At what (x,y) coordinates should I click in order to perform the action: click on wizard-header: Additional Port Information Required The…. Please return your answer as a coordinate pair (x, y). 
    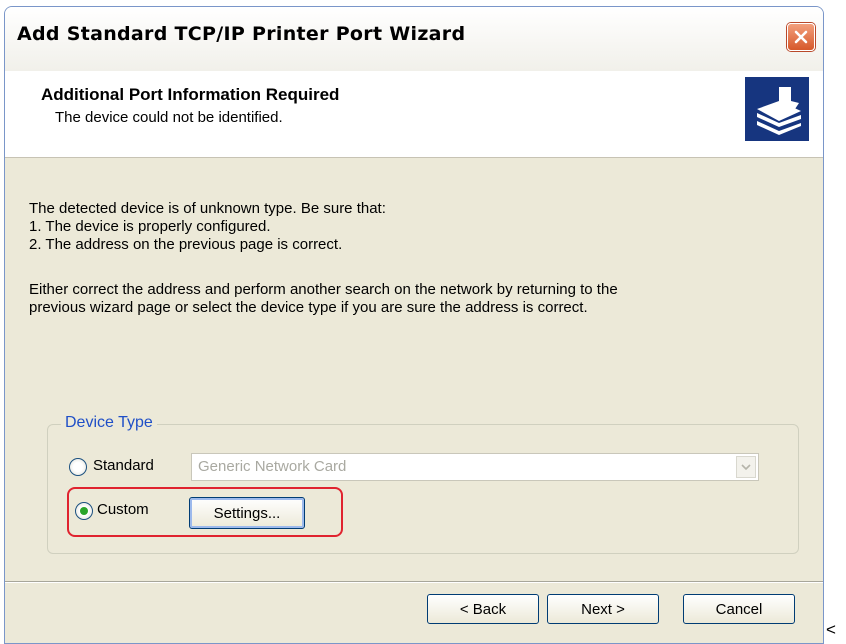
    Looking at the image, I should click on (414, 114).